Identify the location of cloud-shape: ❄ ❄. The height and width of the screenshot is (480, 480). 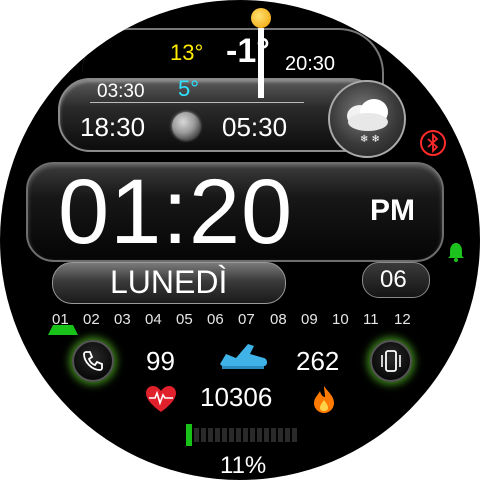
(367, 122).